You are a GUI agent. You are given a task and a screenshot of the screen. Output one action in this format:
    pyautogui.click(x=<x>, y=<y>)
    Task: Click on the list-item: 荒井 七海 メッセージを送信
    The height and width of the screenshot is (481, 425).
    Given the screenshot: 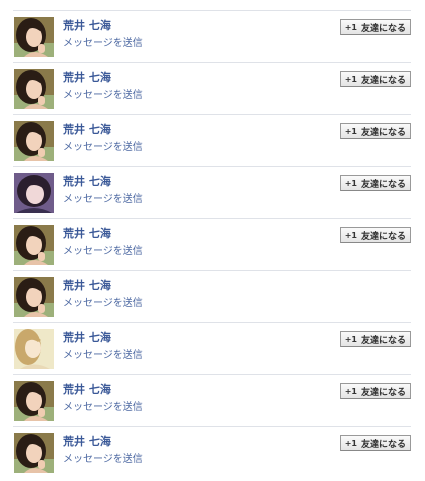 What is the action you would take?
    pyautogui.click(x=212, y=296)
    